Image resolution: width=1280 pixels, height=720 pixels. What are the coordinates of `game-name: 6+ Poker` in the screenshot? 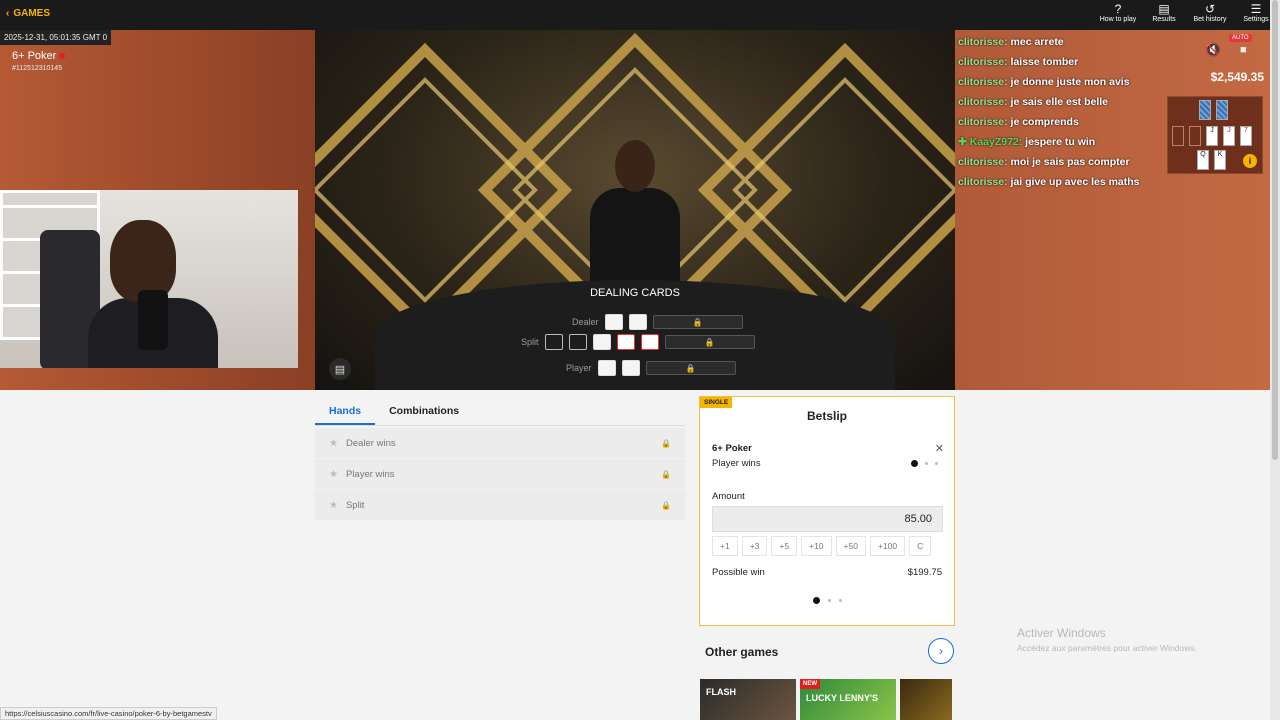 It's located at (39, 56).